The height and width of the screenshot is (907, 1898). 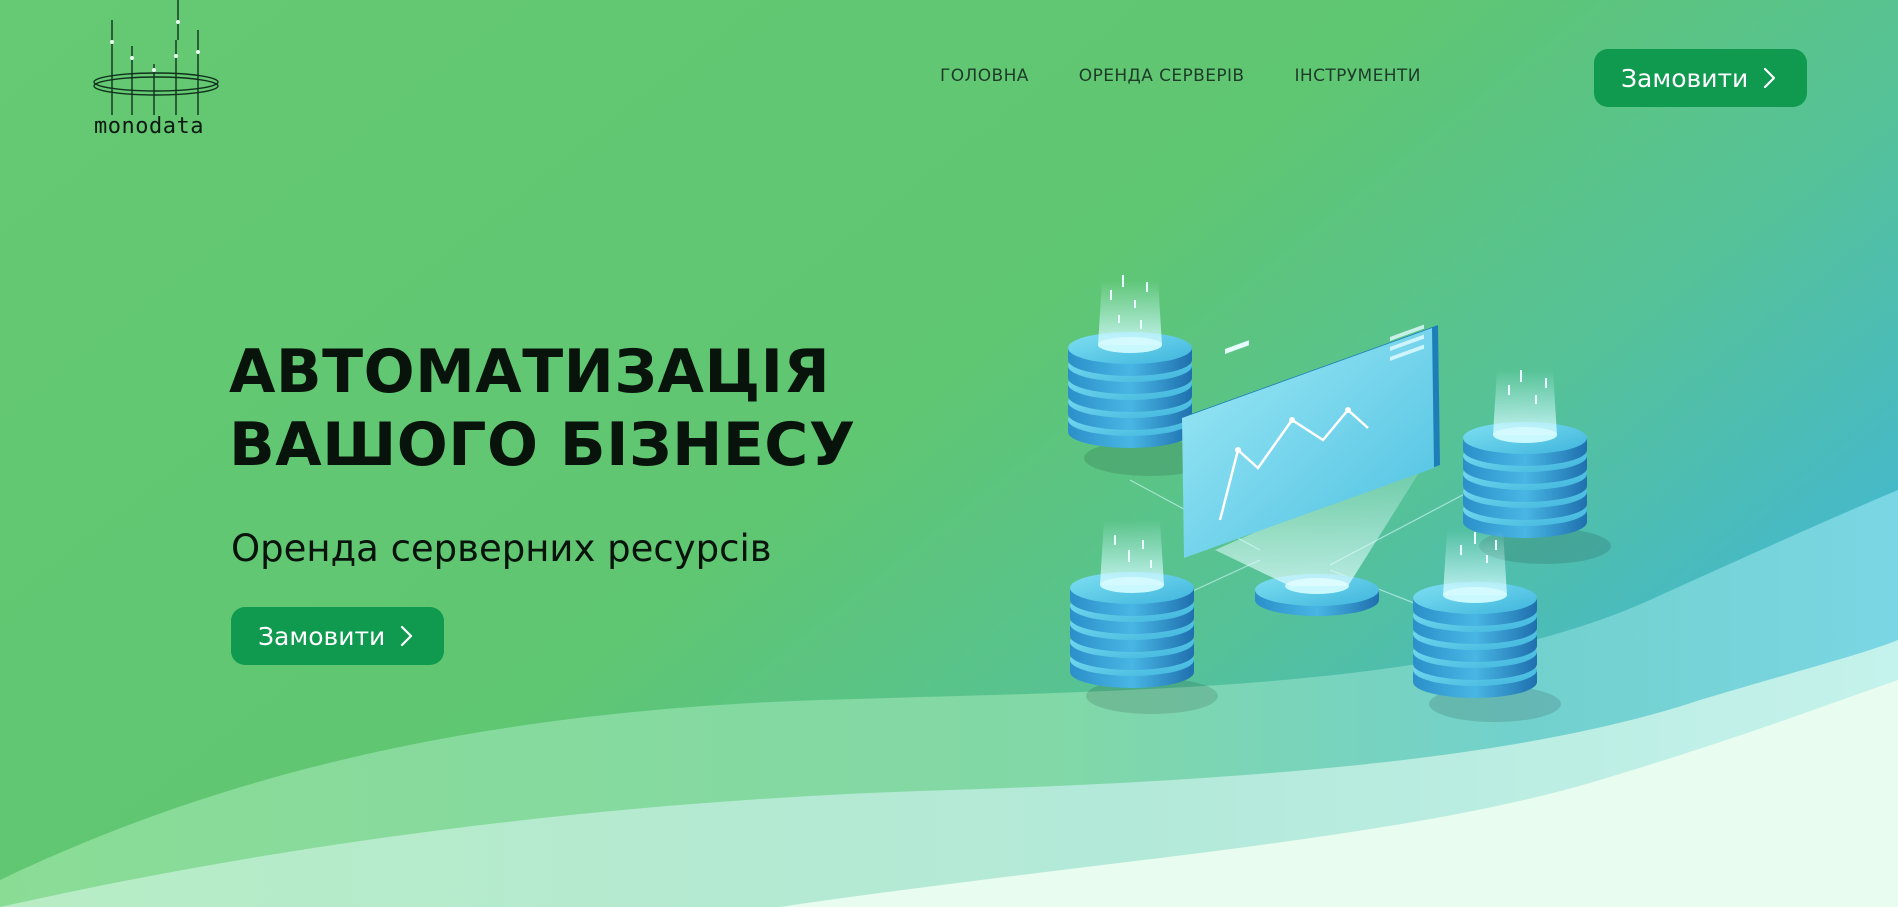 What do you see at coordinates (322, 636) in the screenshot?
I see `hero-order-label: Замовити` at bounding box center [322, 636].